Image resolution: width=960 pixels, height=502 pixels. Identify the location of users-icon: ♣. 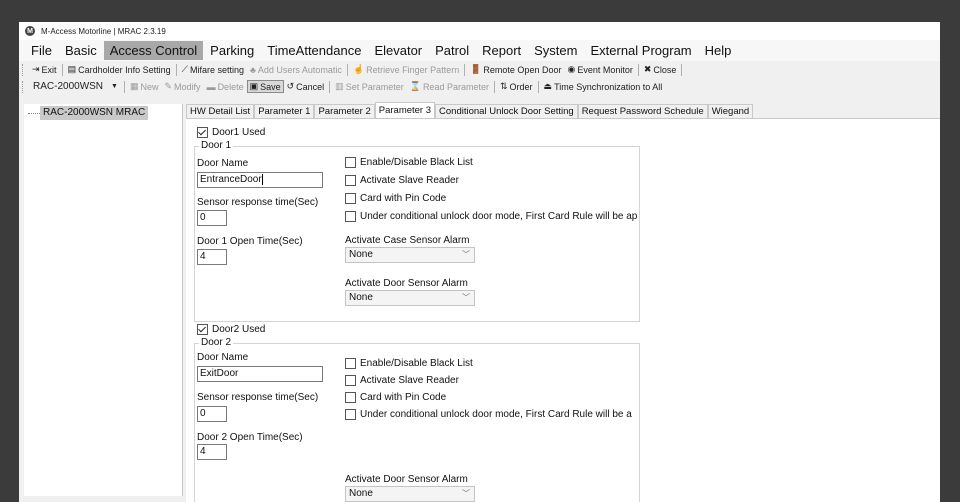
(252, 69).